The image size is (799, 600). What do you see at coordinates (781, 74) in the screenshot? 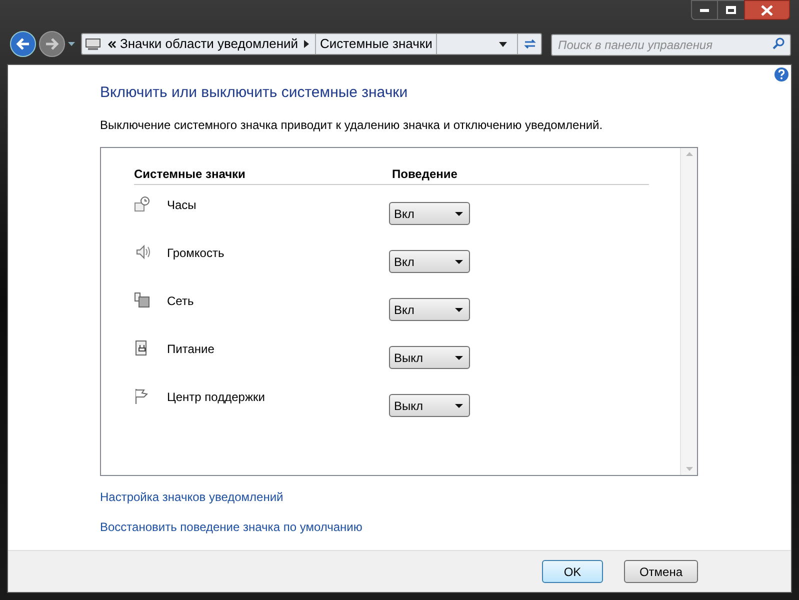
I see `help-icon` at bounding box center [781, 74].